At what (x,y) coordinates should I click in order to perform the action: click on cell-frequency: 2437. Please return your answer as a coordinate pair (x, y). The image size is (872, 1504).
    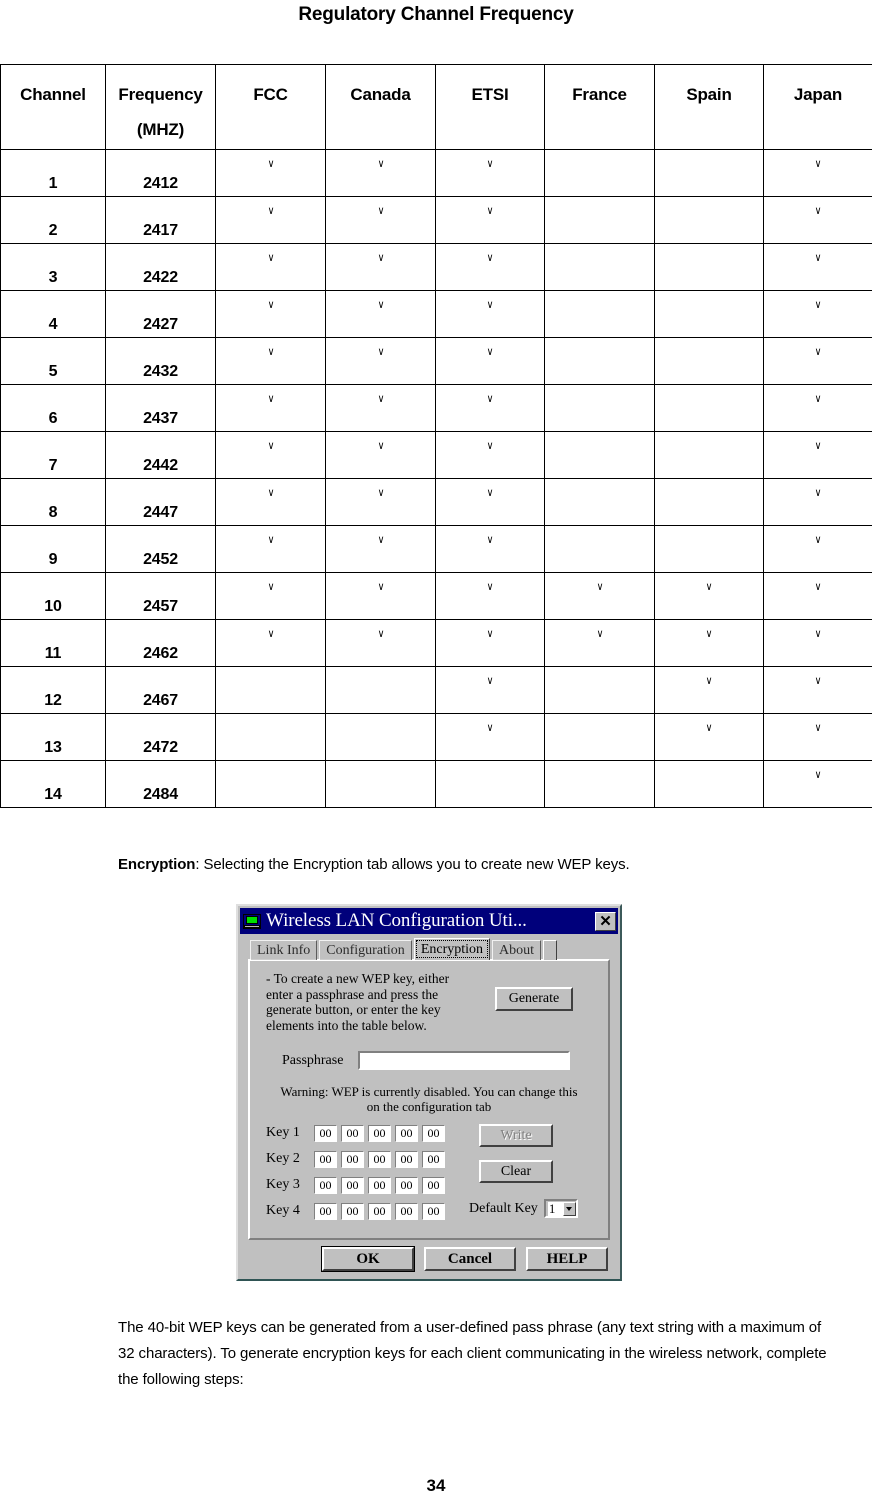
    Looking at the image, I should click on (160, 408).